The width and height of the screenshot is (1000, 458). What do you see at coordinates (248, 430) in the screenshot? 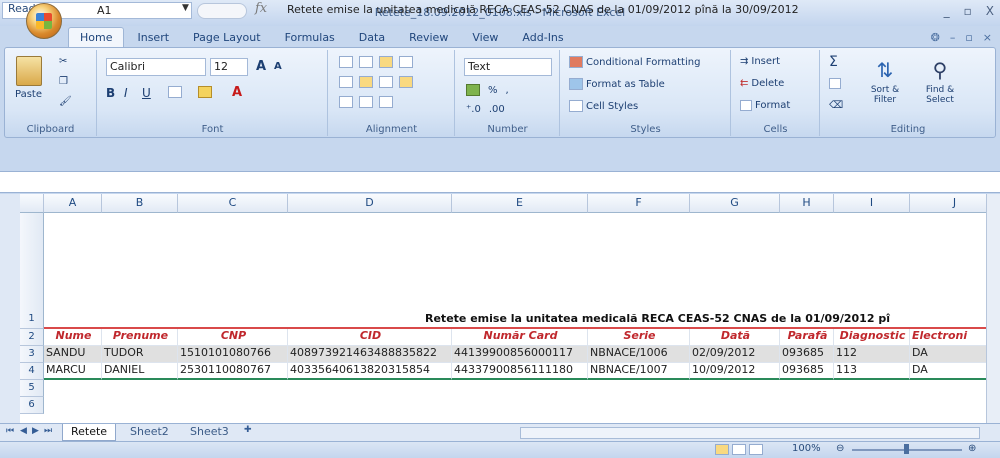
I see `insert-sheet-icon: ✚` at bounding box center [248, 430].